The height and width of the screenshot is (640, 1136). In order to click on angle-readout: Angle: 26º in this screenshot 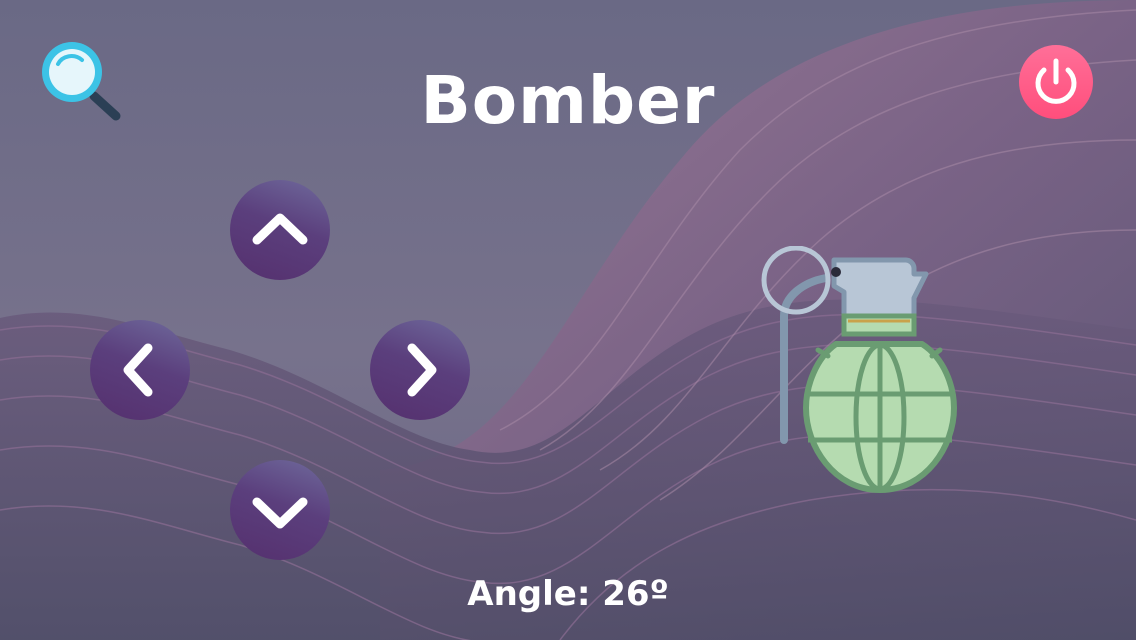, I will do `click(568, 594)`.